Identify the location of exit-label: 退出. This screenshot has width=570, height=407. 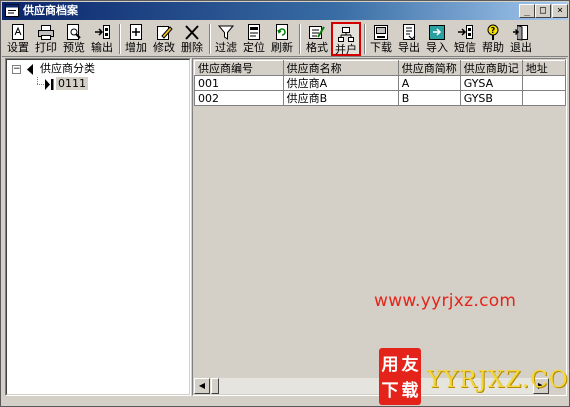
(521, 47).